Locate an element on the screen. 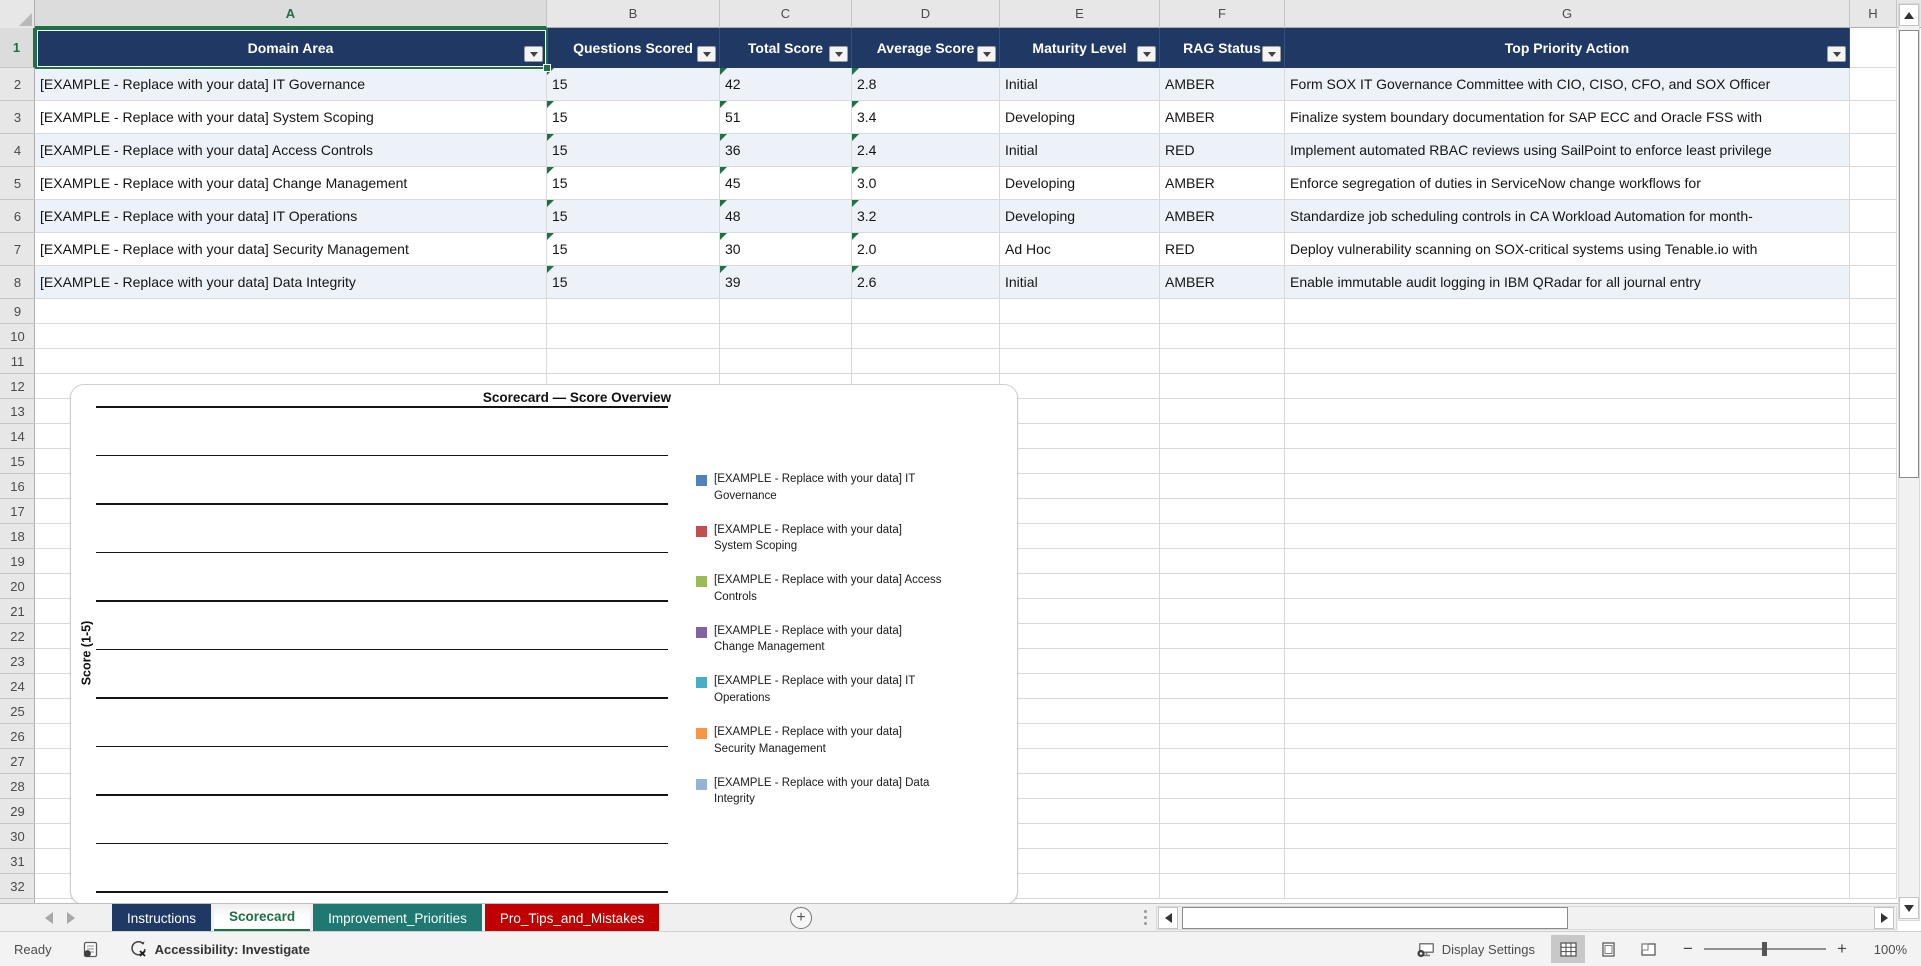 Image resolution: width=1921 pixels, height=966 pixels. cell-E5: Developing is located at coordinates (1080, 183).